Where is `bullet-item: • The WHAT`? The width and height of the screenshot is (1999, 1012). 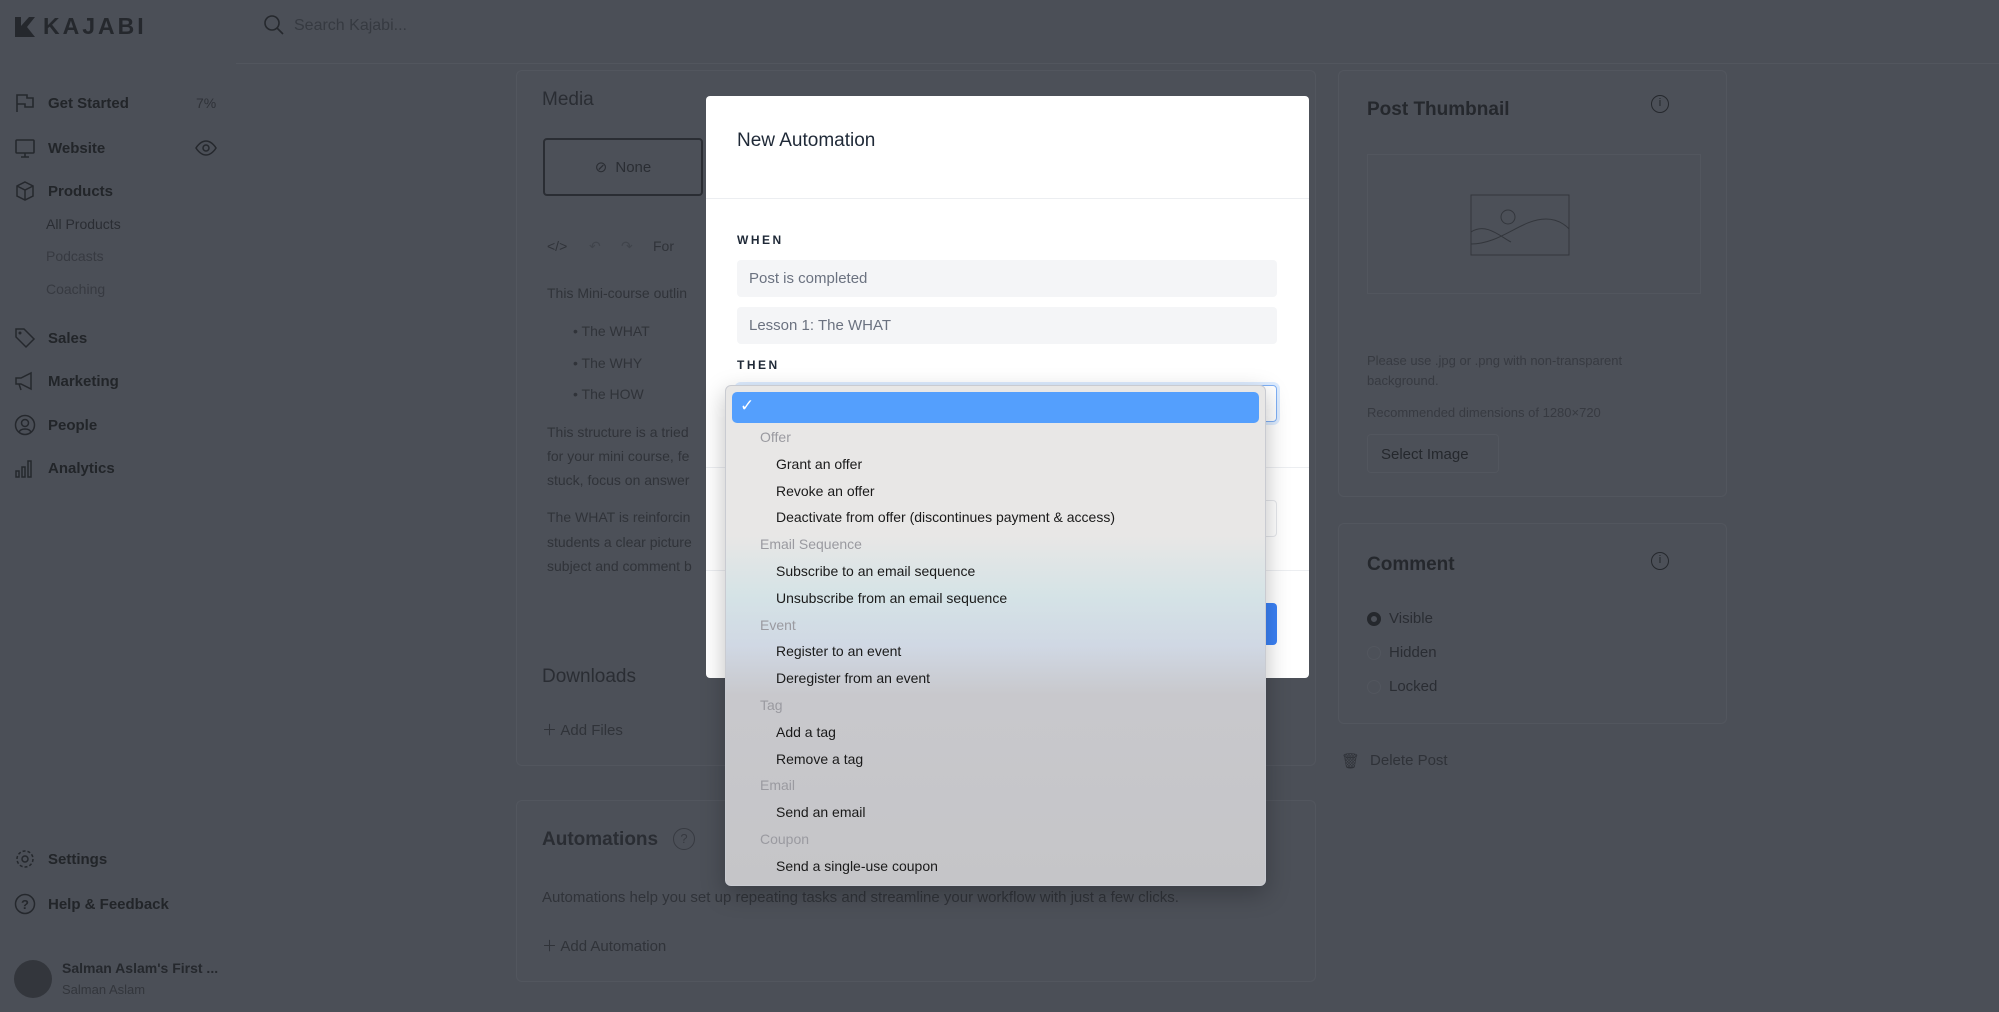
bullet-item: • The WHAT is located at coordinates (611, 331).